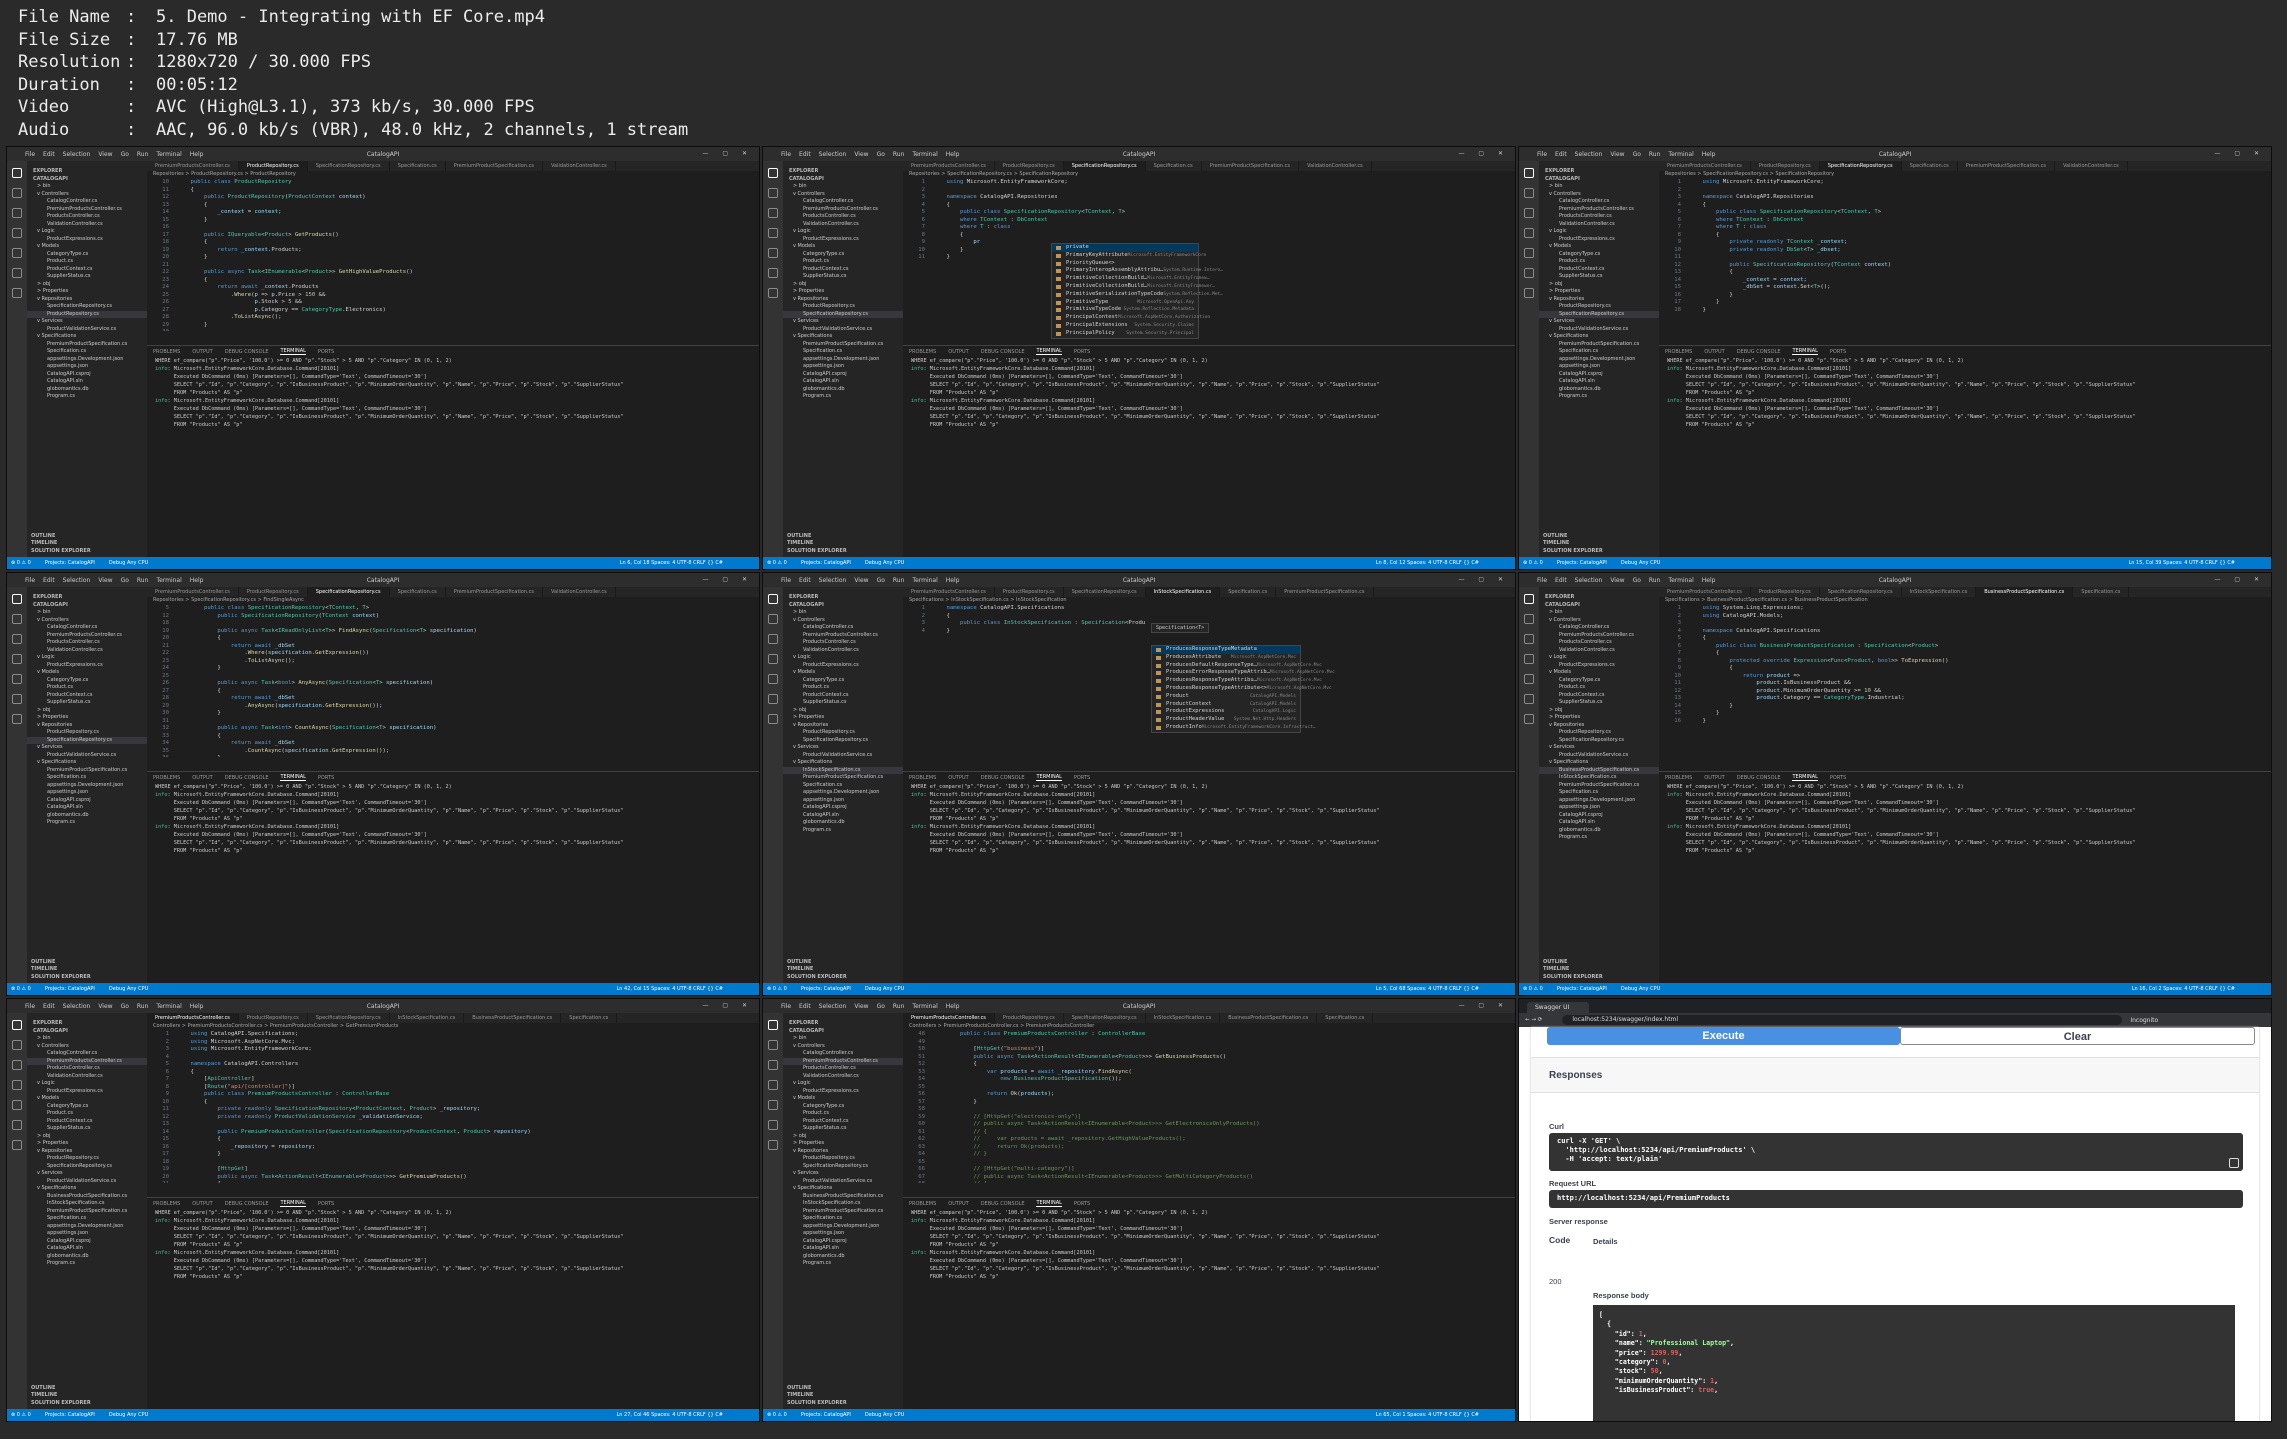 The height and width of the screenshot is (1439, 2287). What do you see at coordinates (1599, 816) in the screenshot?
I see `tree-item: CatalogAPI.csproj` at bounding box center [1599, 816].